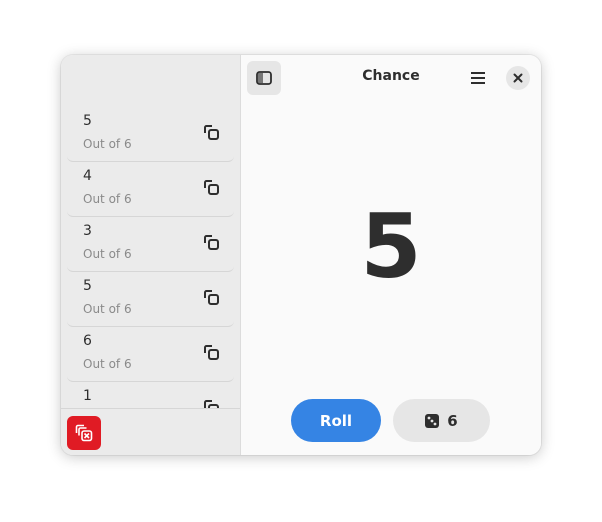 The width and height of the screenshot is (602, 522). I want to click on history-item: 6 Out of 6, so click(150, 354).